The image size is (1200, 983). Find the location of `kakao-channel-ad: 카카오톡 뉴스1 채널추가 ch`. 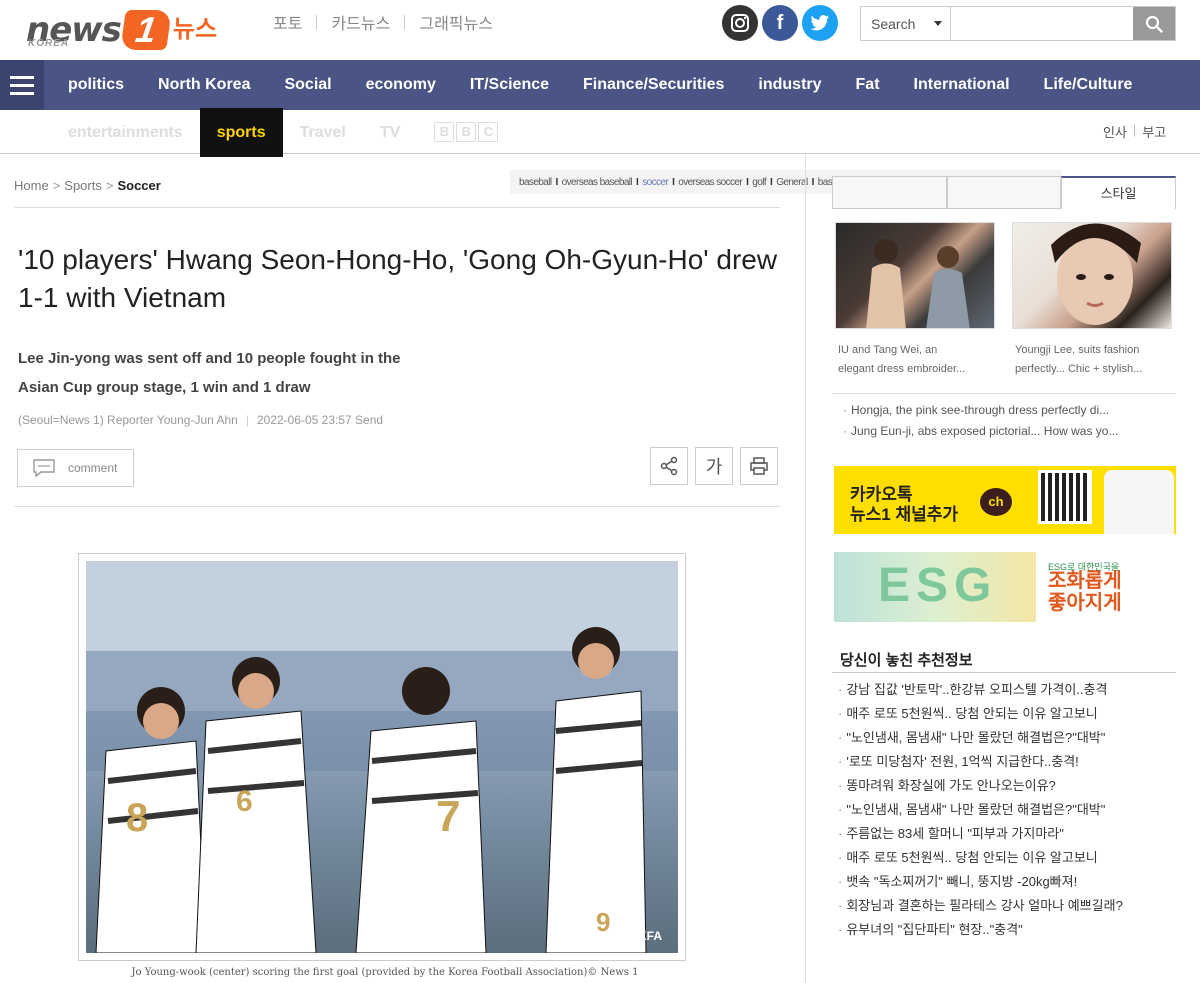

kakao-channel-ad: 카카오톡 뉴스1 채널추가 ch is located at coordinates (1005, 500).